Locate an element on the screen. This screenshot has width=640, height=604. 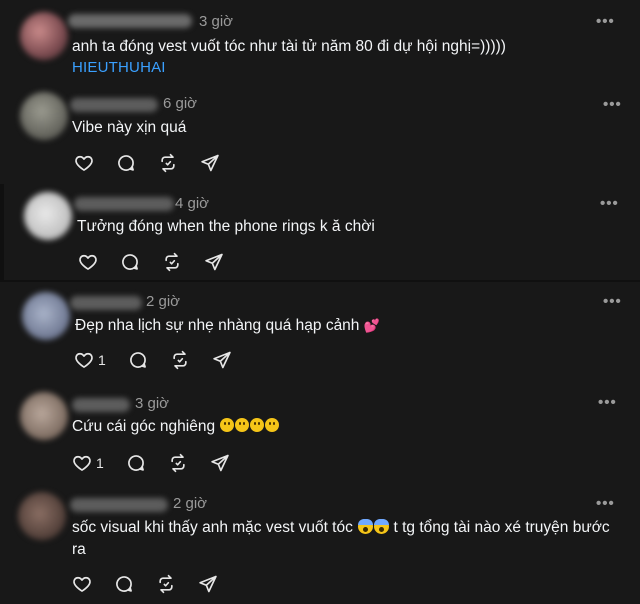
heart-emoji: 💕 is located at coordinates (371, 325).